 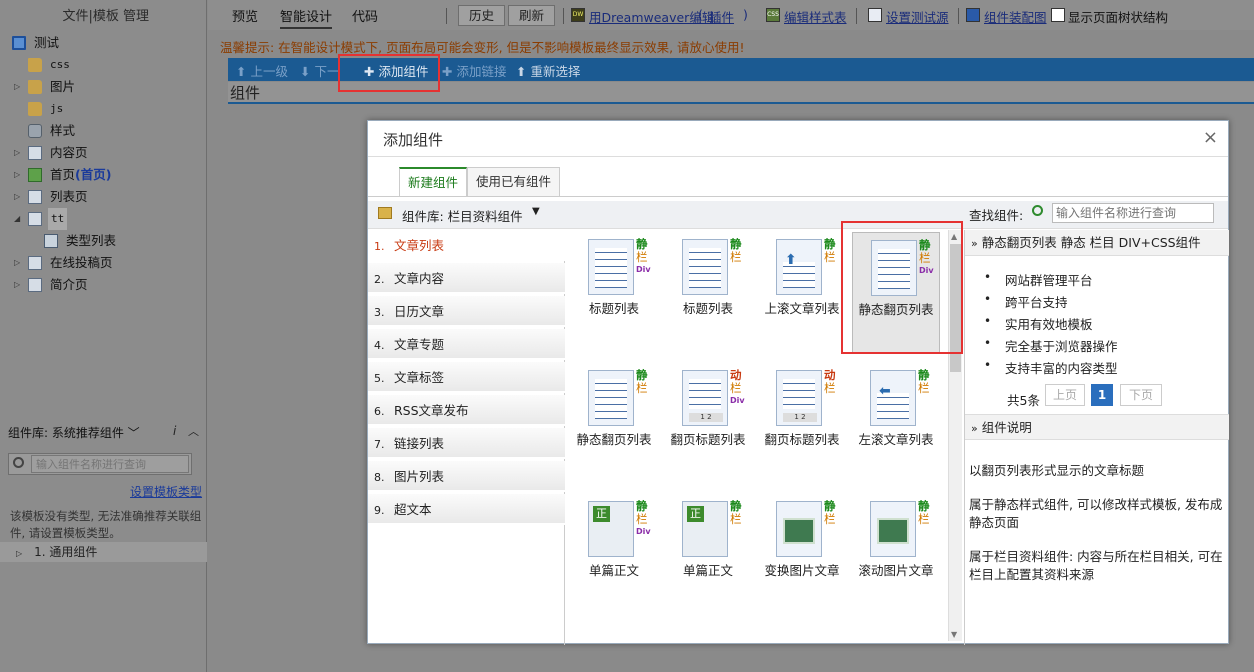 I want to click on edit-stylesheet-link: 编辑样式表, so click(x=815, y=16).